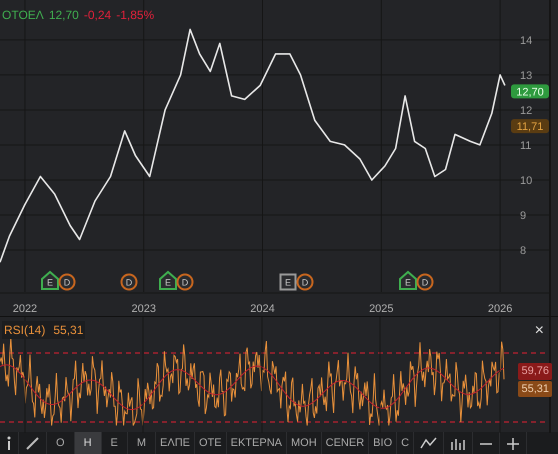 The width and height of the screenshot is (558, 454). I want to click on symbol-tab: CENER, so click(346, 443).